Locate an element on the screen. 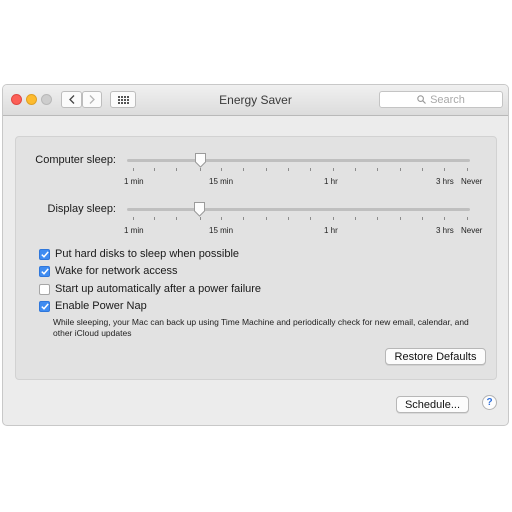 This screenshot has height=512, width=512. display-sleep-slider-thumb is located at coordinates (199, 209).